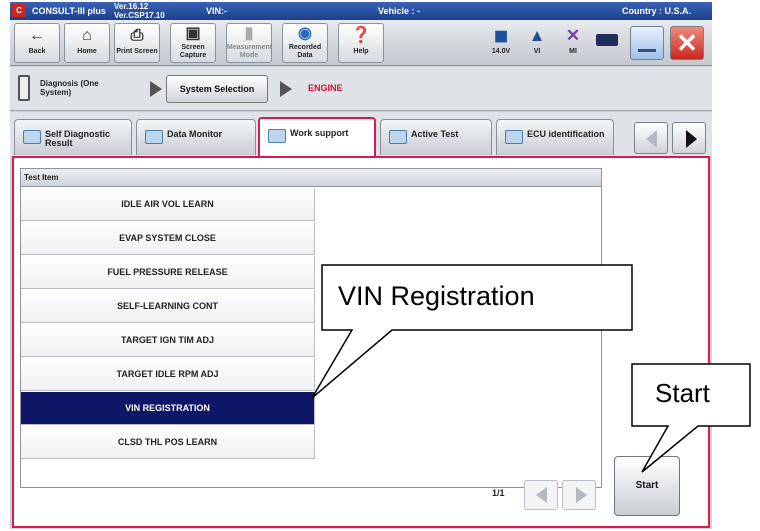  I want to click on recorded-data-label: Recorded Data, so click(305, 51).